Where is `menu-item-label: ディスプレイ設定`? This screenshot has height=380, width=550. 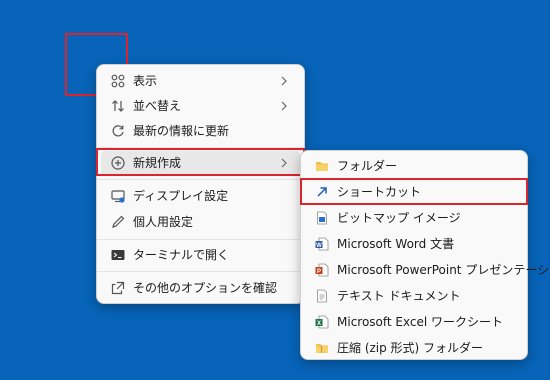
menu-item-label: ディスプレイ設定 is located at coordinates (181, 196).